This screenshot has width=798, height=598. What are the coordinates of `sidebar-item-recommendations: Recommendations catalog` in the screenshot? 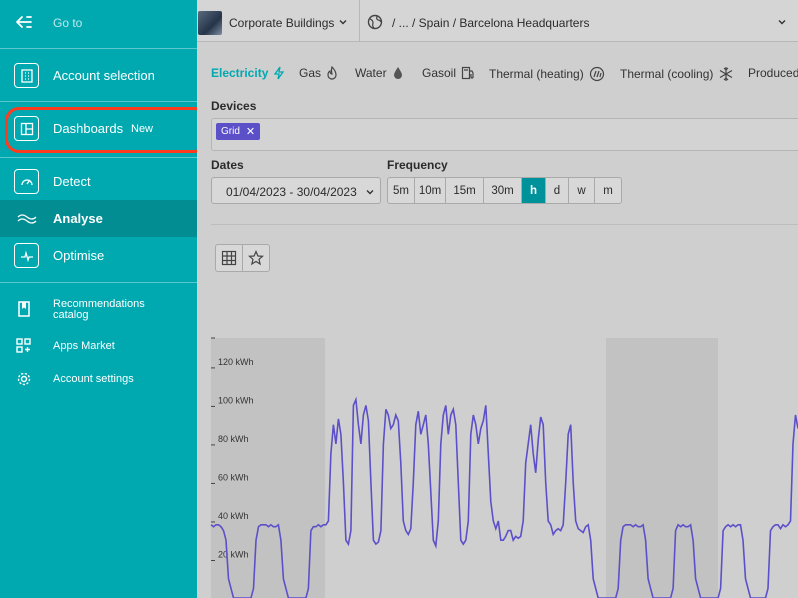 It's located at (98, 309).